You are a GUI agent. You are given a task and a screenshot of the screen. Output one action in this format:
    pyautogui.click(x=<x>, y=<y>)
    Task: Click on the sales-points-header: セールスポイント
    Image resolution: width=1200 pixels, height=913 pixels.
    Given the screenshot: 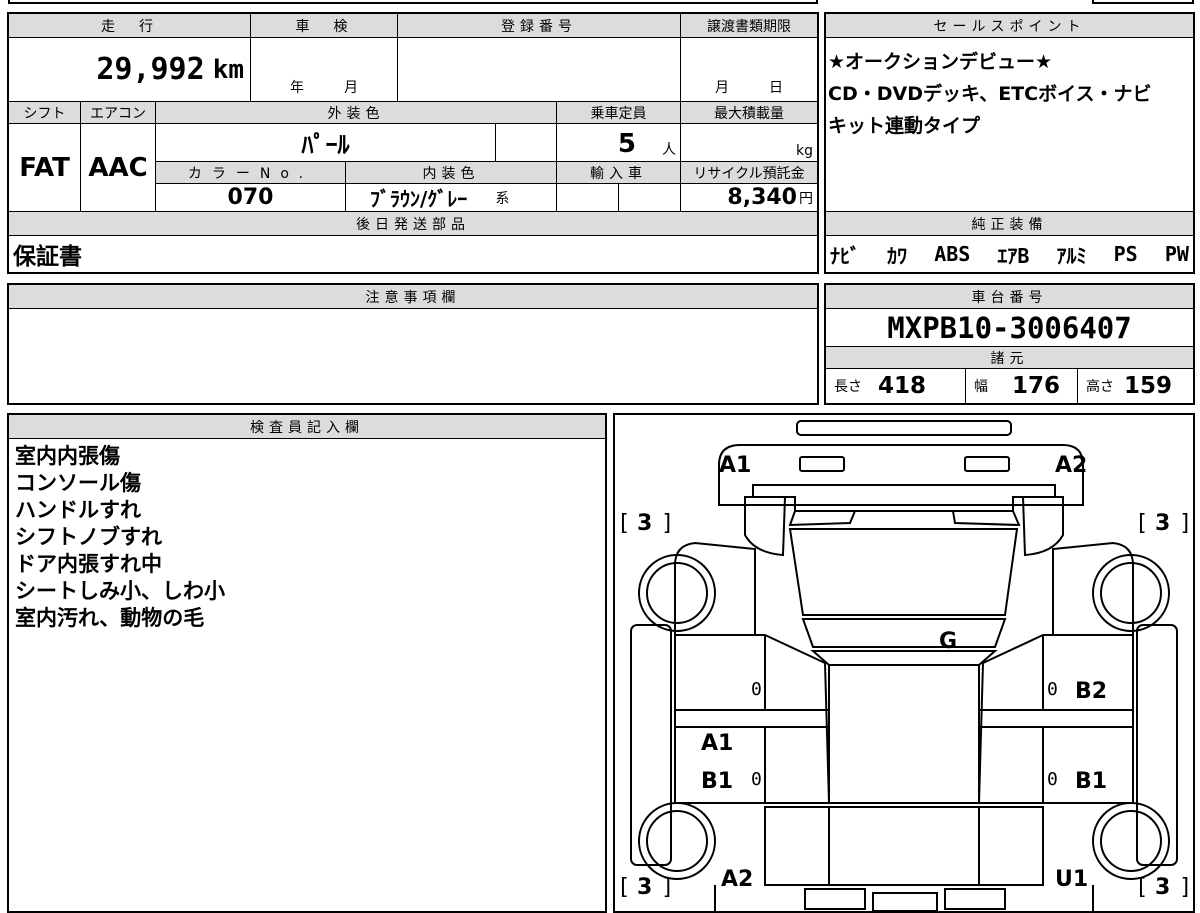 What is the action you would take?
    pyautogui.click(x=1009, y=26)
    